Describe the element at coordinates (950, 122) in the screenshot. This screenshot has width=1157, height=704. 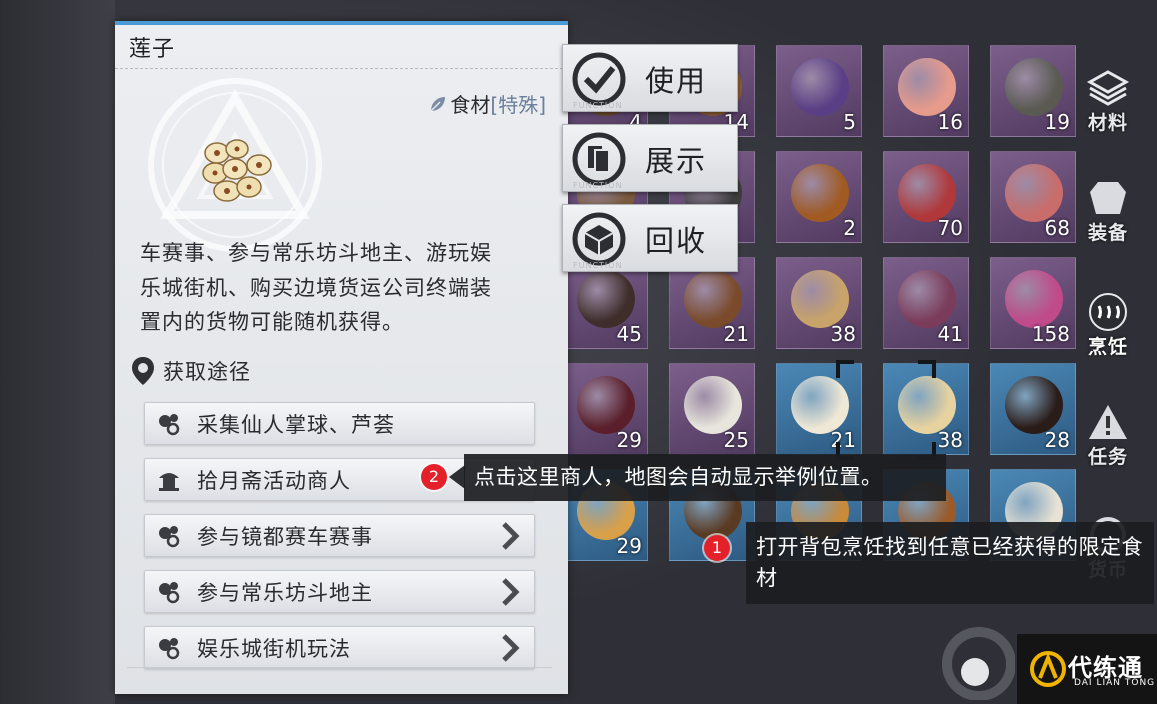
I see `slot-count: 16` at that location.